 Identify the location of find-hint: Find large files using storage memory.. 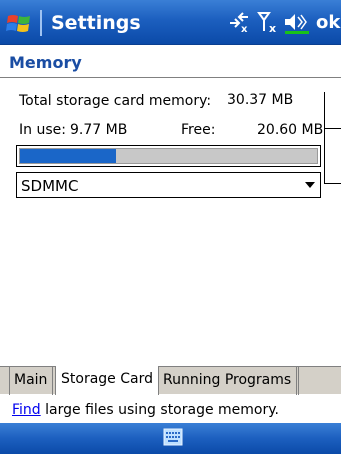
(145, 410).